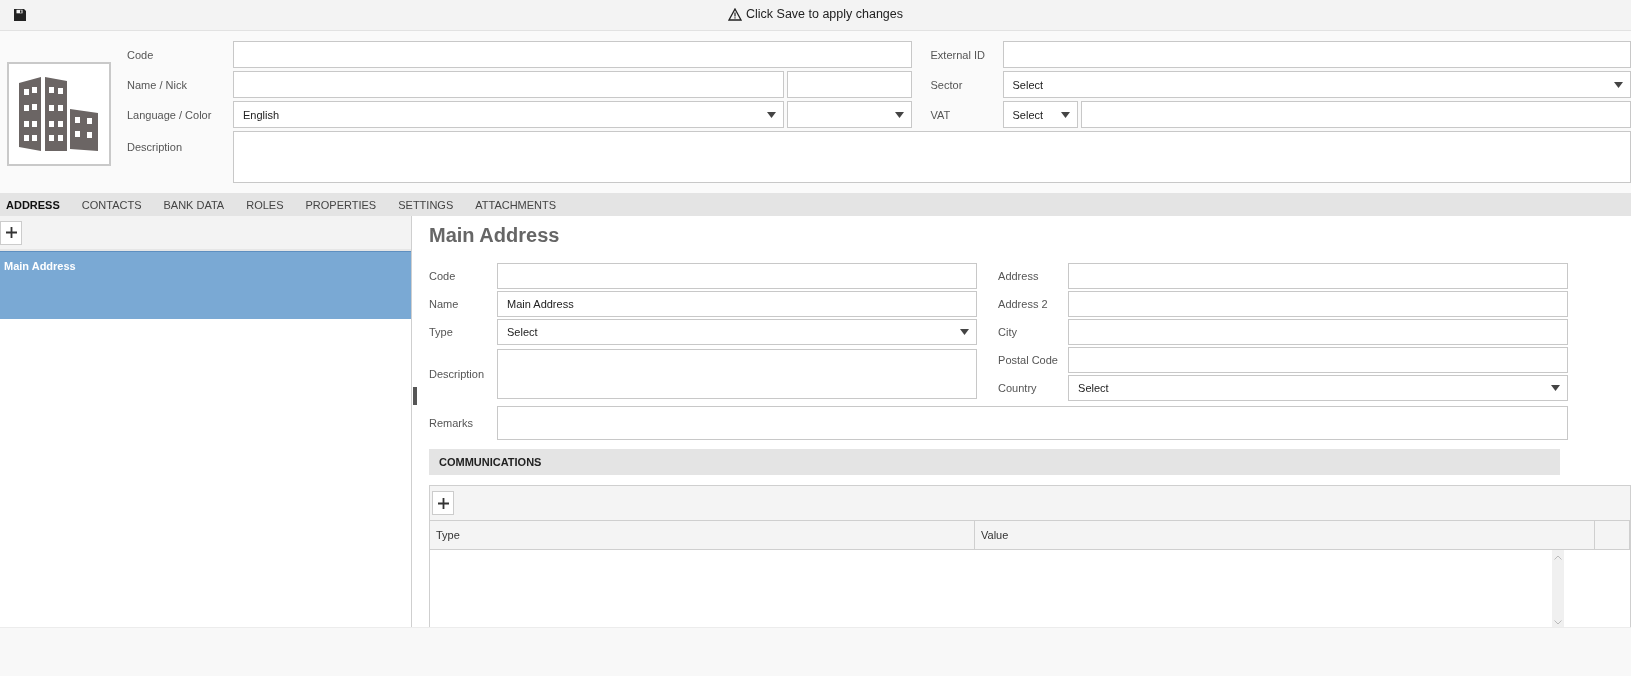  What do you see at coordinates (415, 396) in the screenshot?
I see `splitter-handle` at bounding box center [415, 396].